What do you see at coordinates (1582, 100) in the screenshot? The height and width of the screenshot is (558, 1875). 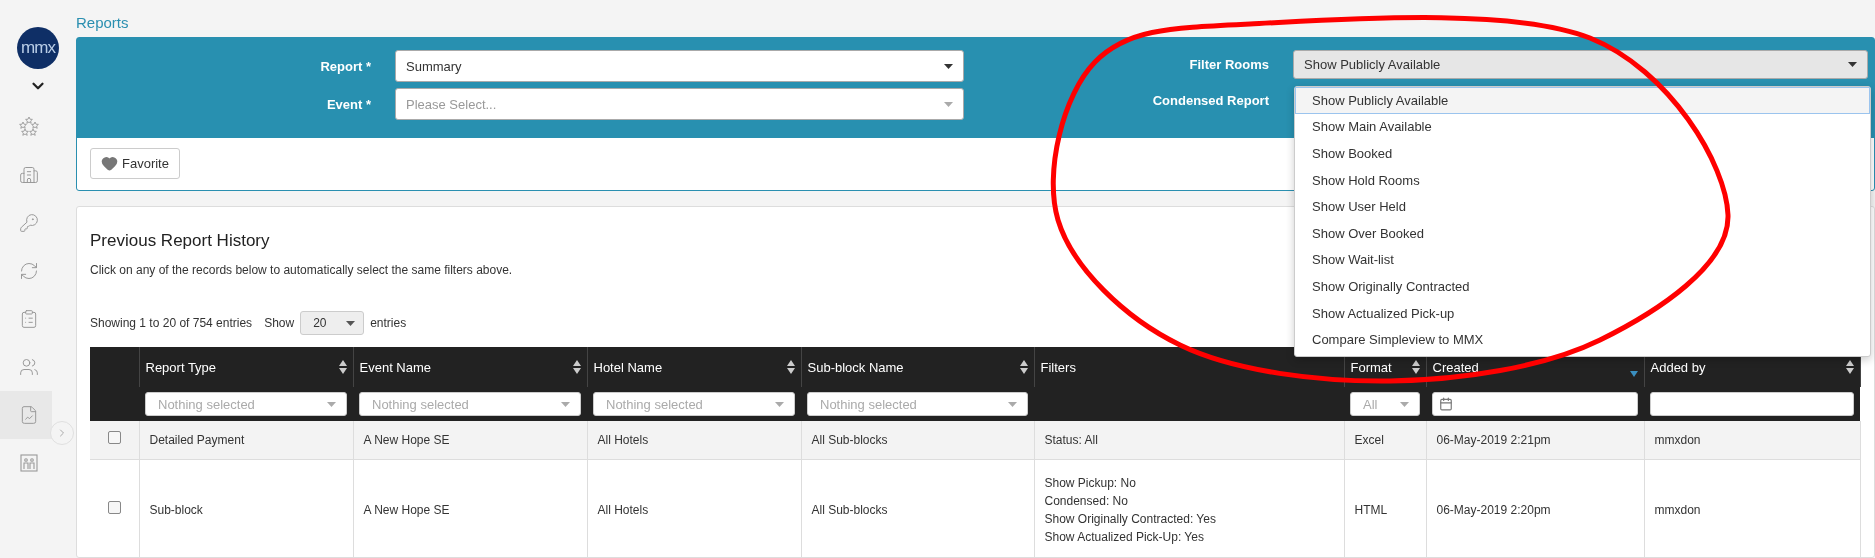 I see `dropdown-option: Show Publicly Available` at bounding box center [1582, 100].